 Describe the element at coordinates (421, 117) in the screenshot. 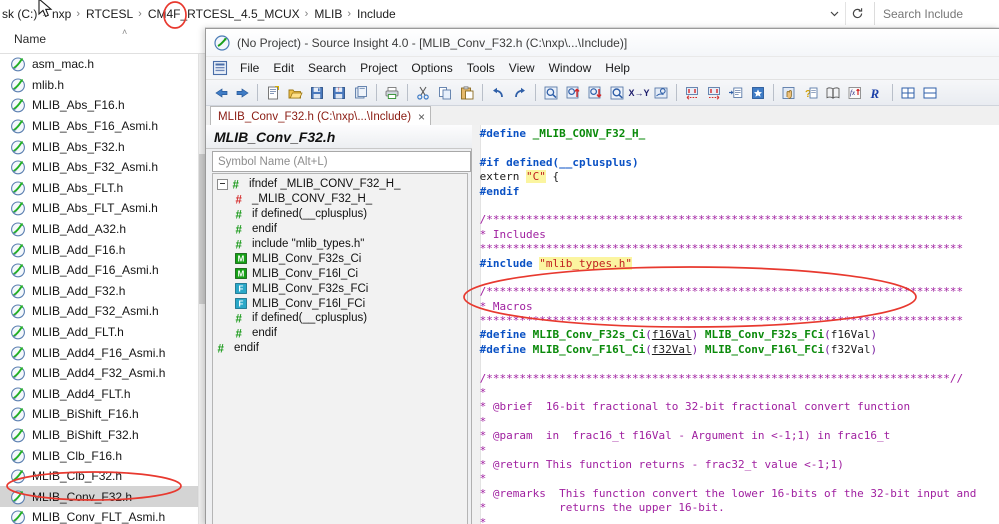

I see `close-icon: ×` at that location.